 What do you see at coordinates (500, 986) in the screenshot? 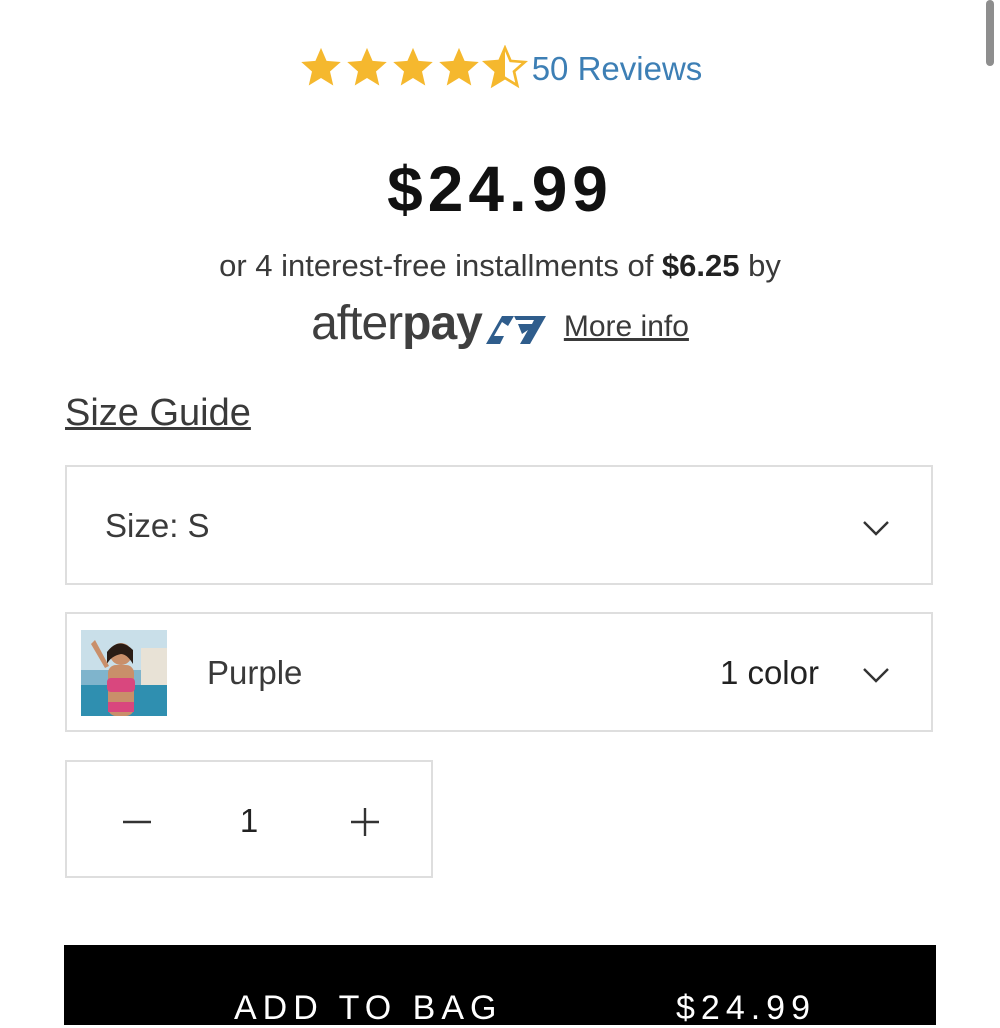
I see `add-to-bag-button: ADD TO BAG $24.99` at bounding box center [500, 986].